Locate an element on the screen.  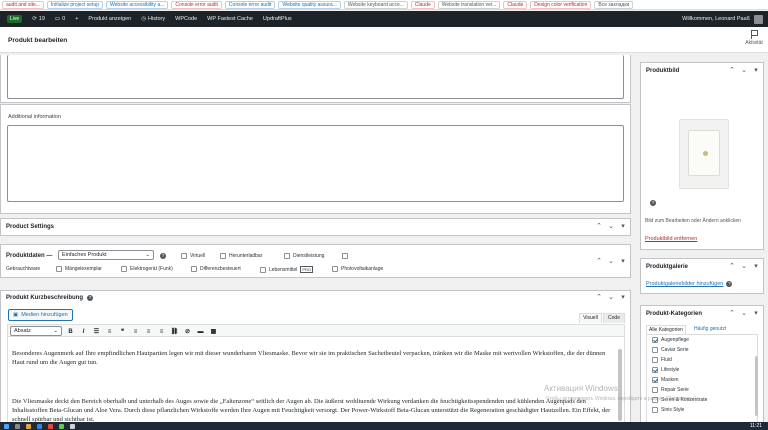
option-unnamed is located at coordinates (345, 256).